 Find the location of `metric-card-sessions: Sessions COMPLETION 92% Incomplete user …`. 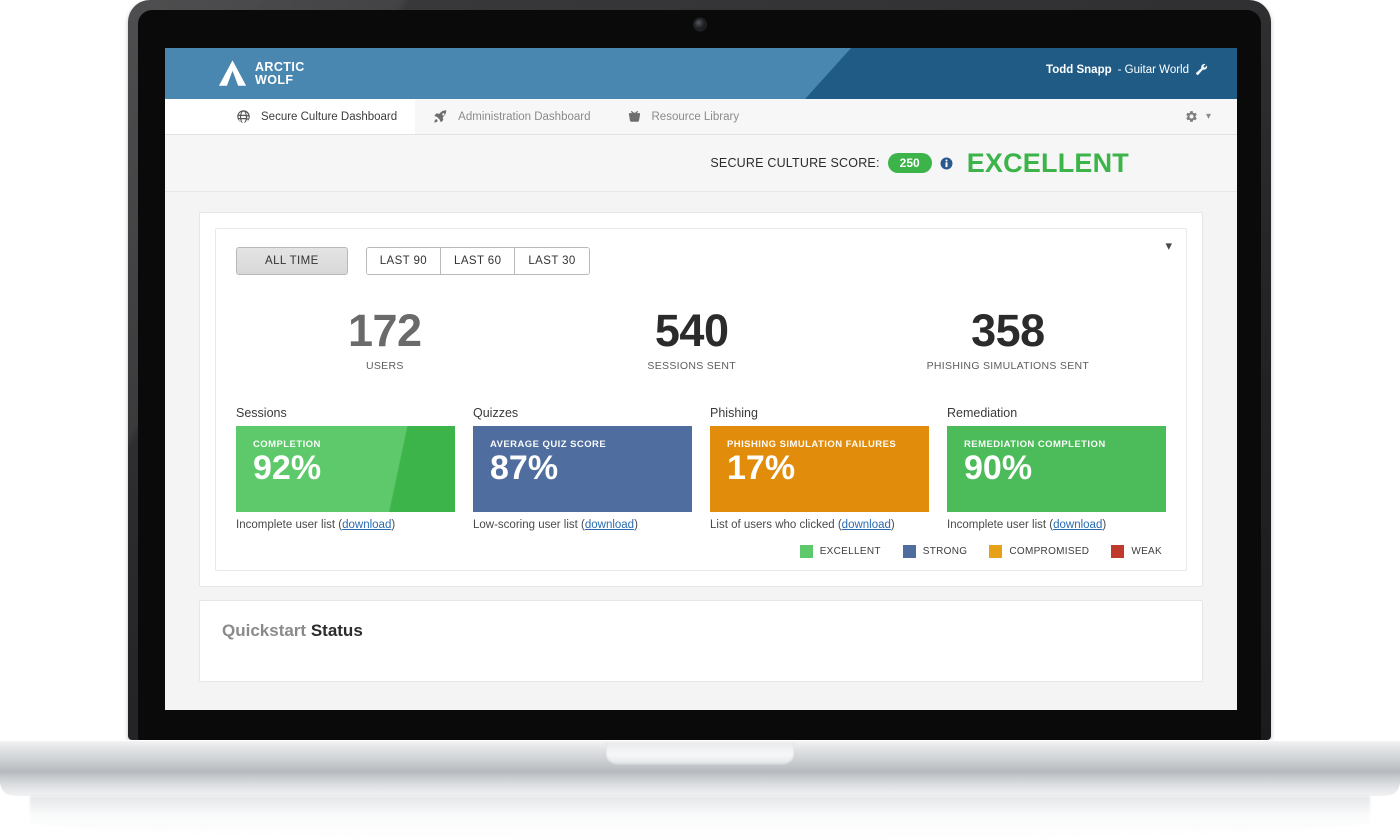

metric-card-sessions: Sessions COMPLETION 92% Incomplete user … is located at coordinates (345, 468).